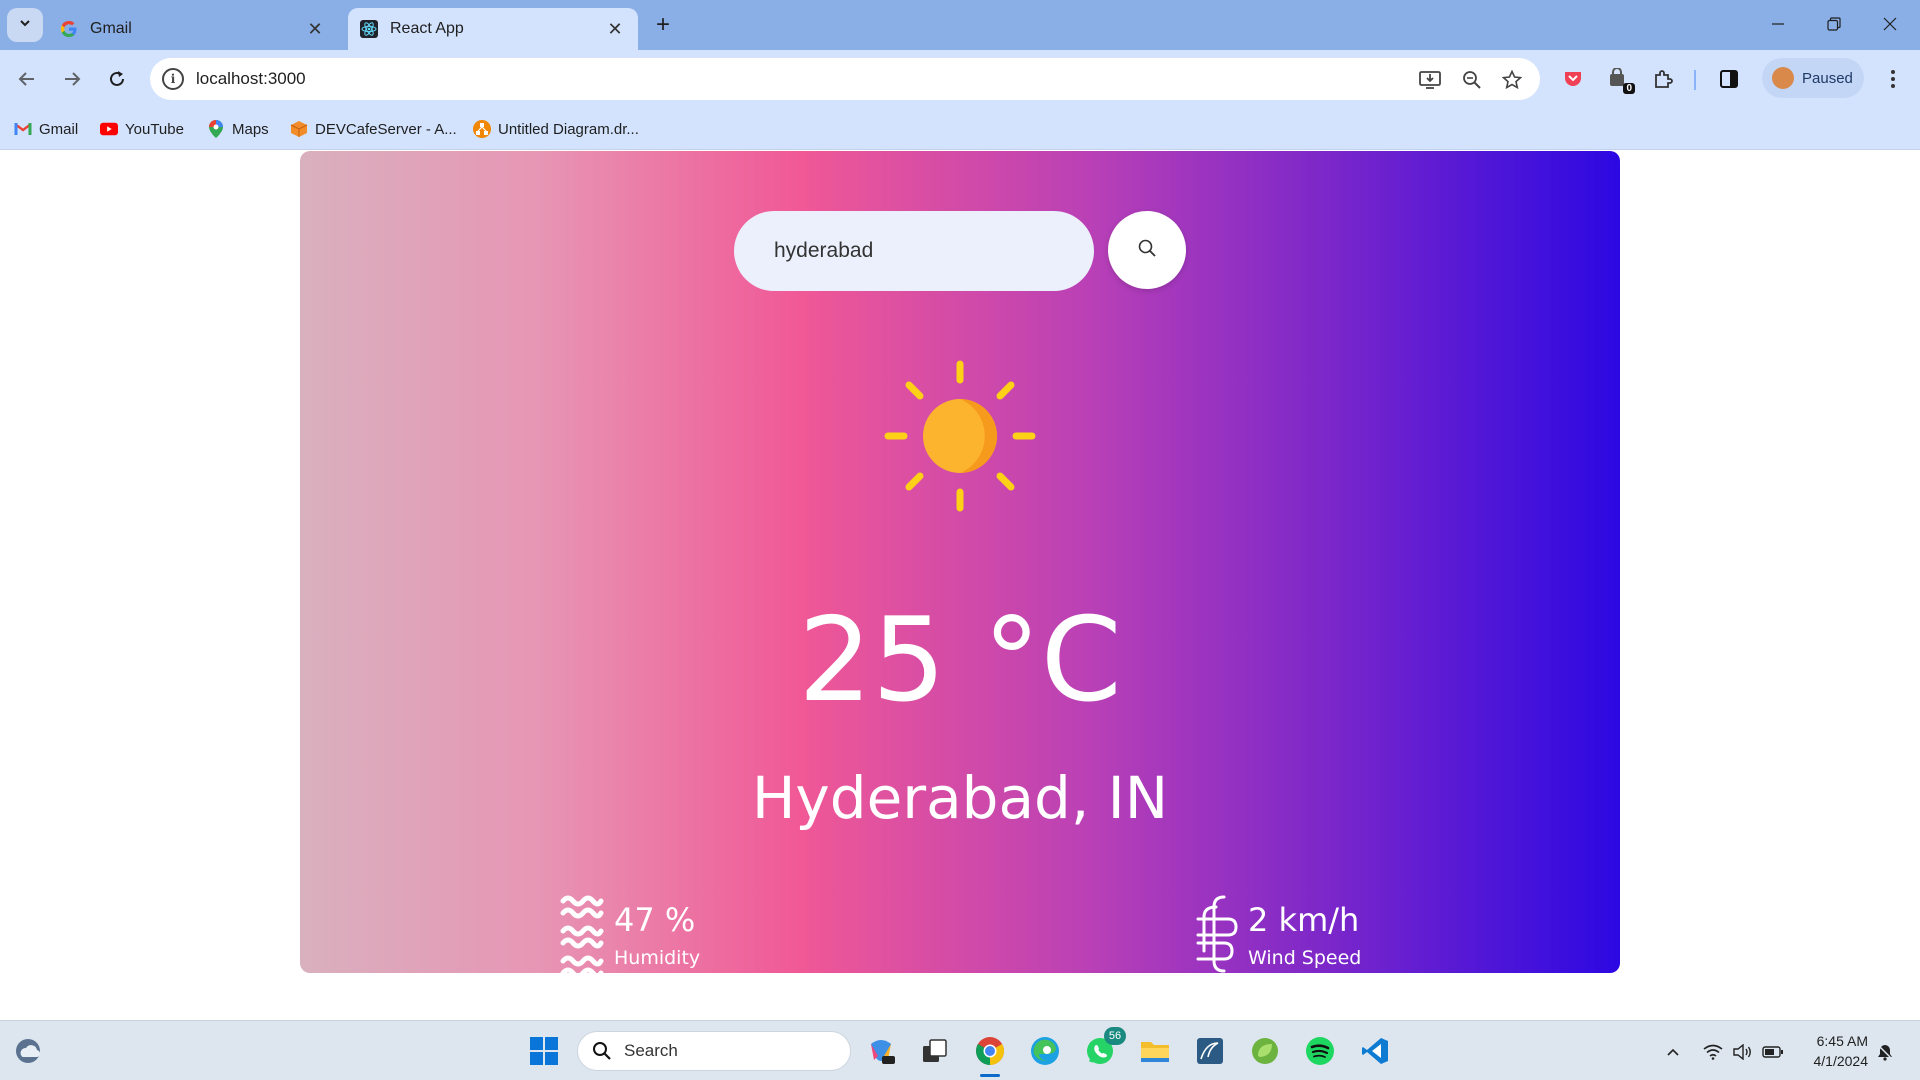 The height and width of the screenshot is (1080, 1920). I want to click on install-app-icon, so click(1430, 80).